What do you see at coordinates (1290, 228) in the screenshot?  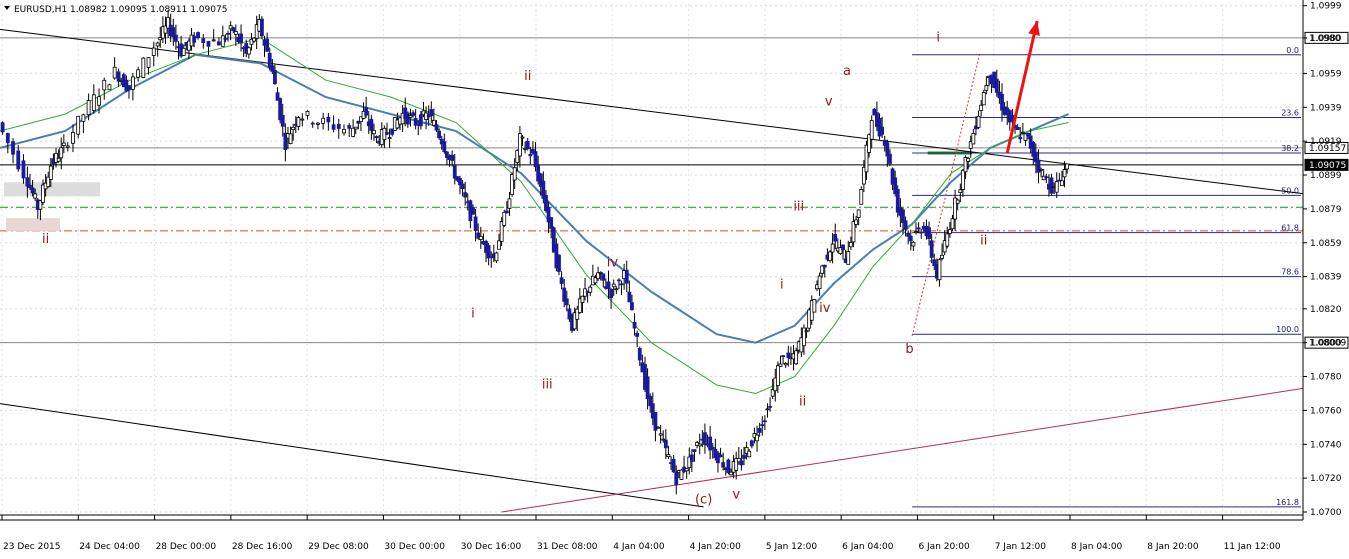 I see `fib-level-label: 61.8` at bounding box center [1290, 228].